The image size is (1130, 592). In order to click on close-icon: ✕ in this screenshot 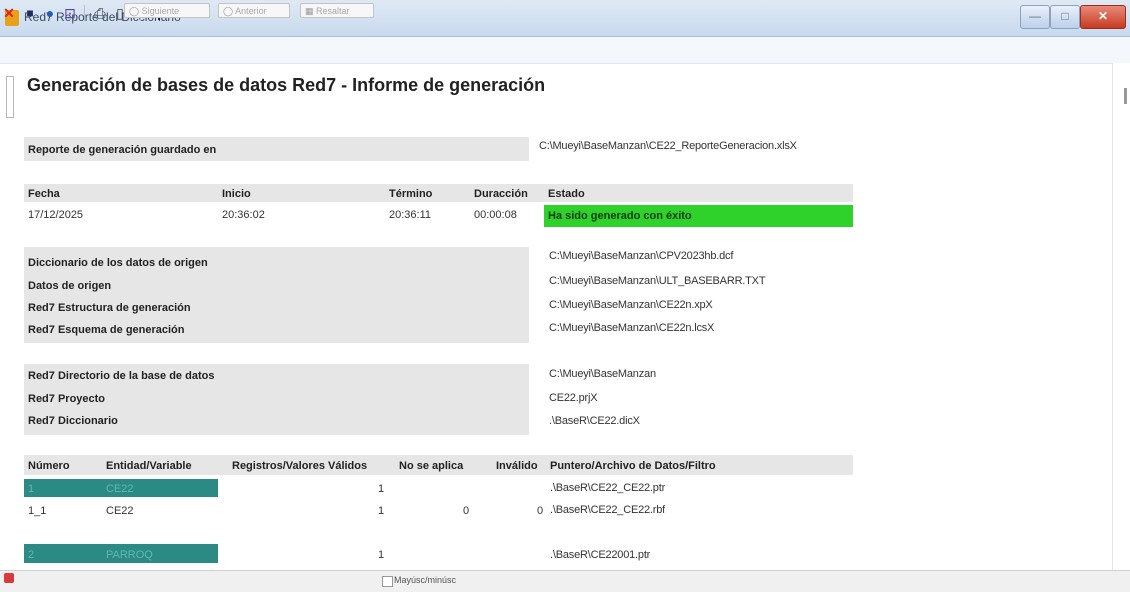, I will do `click(9, 13)`.